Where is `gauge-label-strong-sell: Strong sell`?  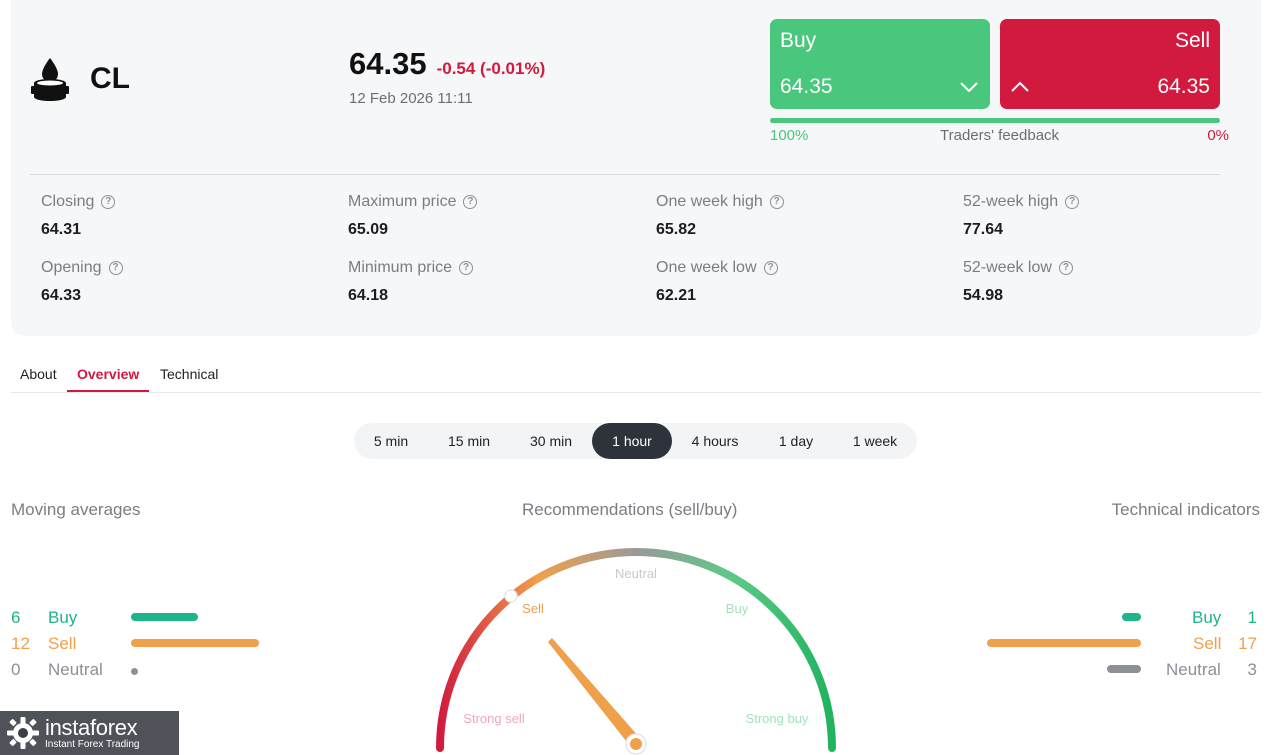
gauge-label-strong-sell: Strong sell is located at coordinates (494, 718).